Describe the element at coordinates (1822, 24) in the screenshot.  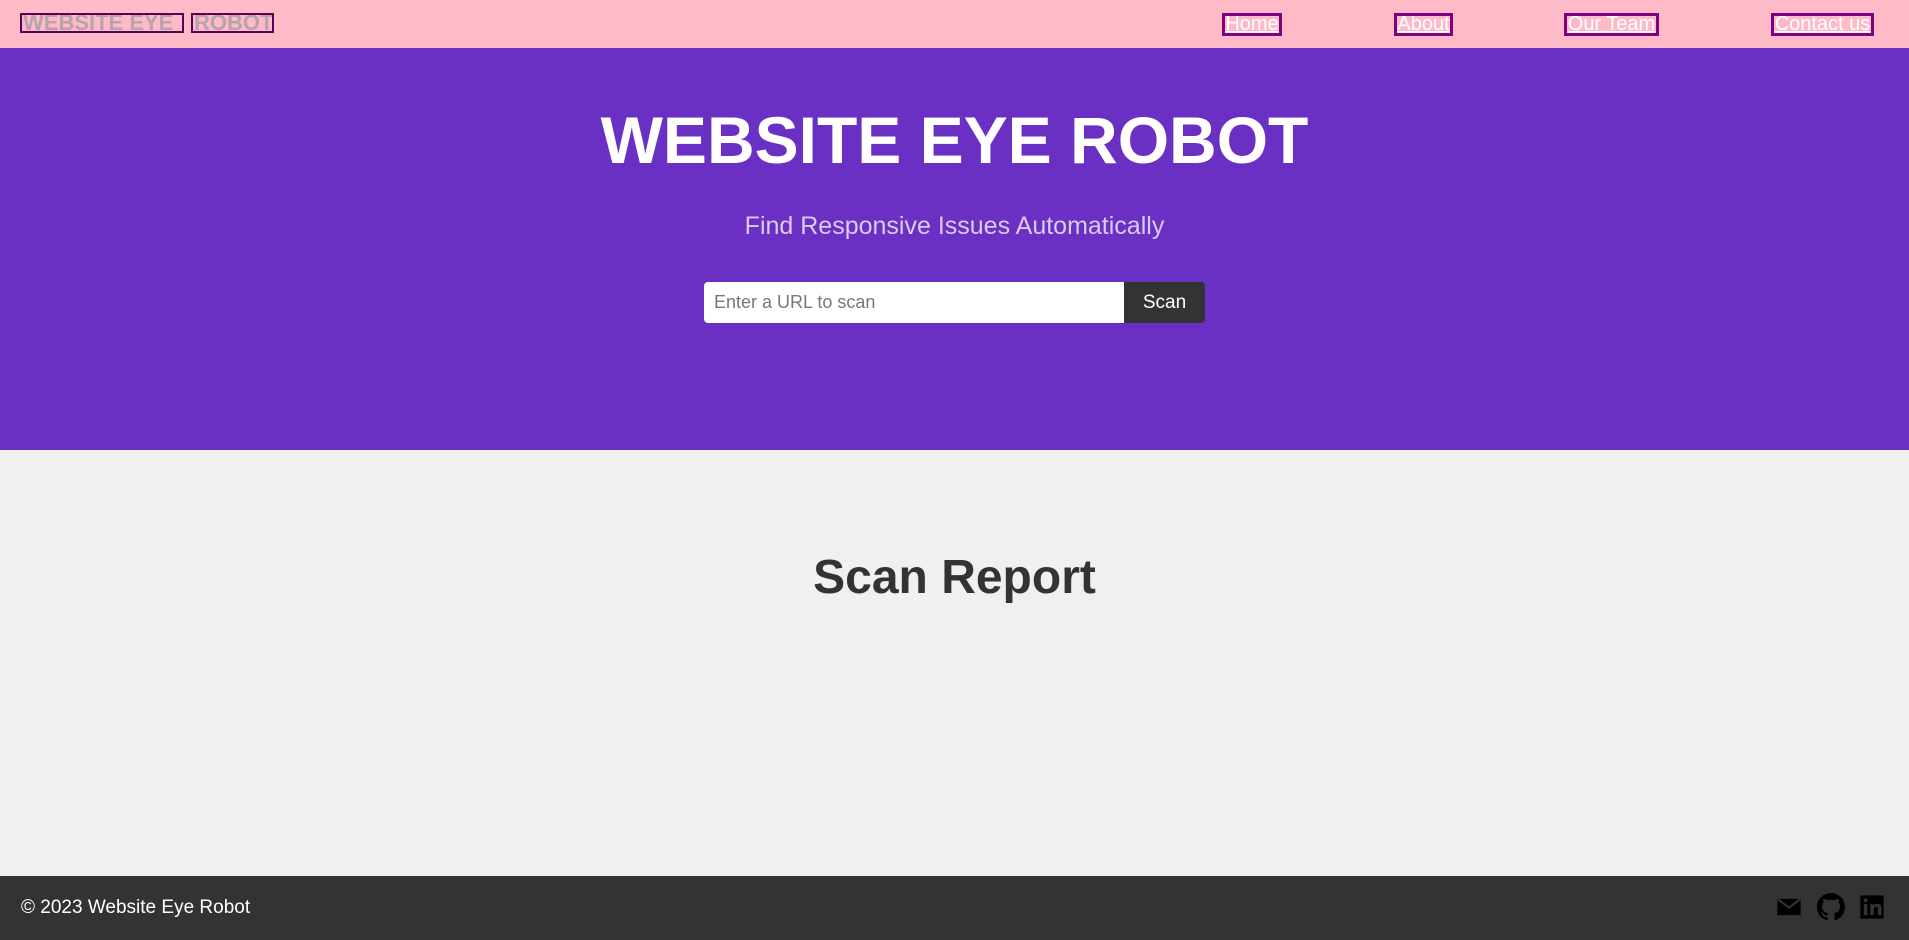
I see `nav-link-contact-us: Contact us` at that location.